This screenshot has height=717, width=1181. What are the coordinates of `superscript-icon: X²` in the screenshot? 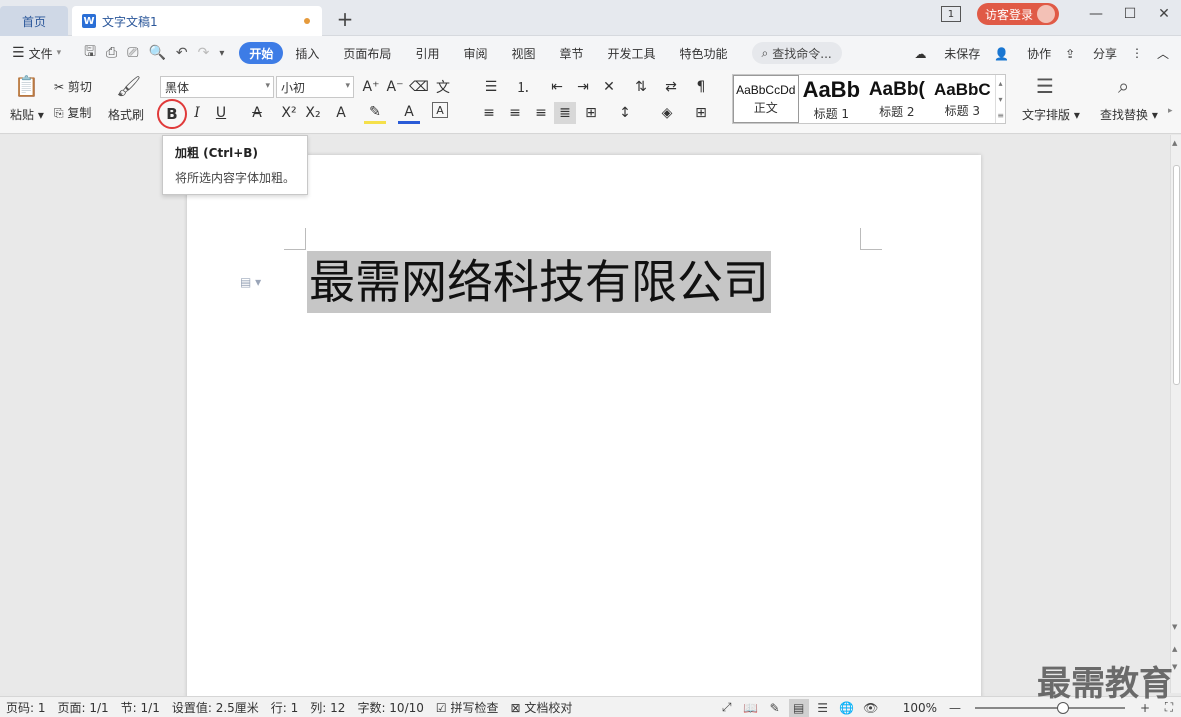 It's located at (289, 113).